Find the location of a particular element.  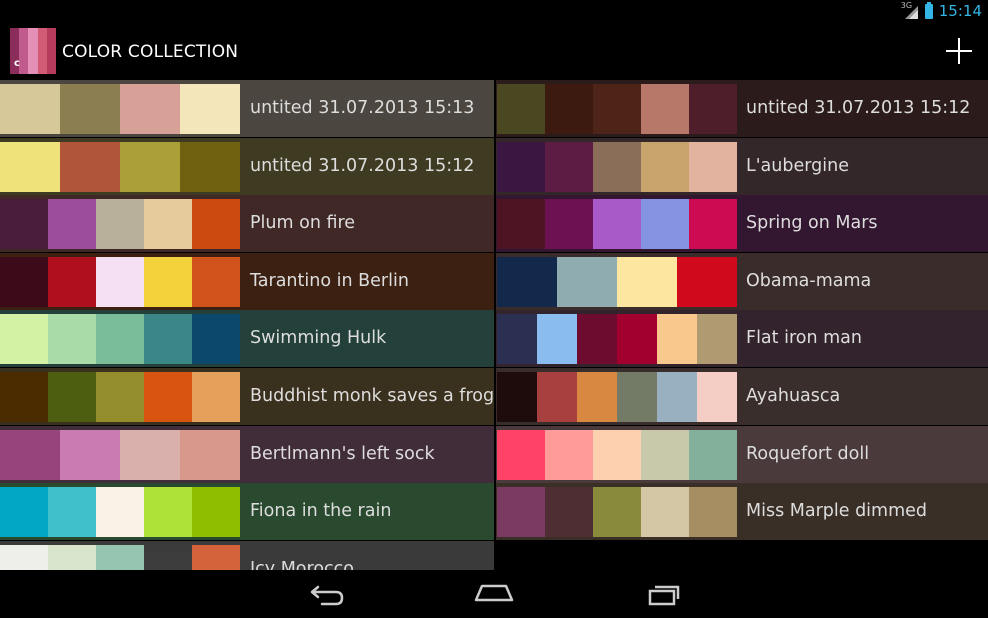

palette-name: Roquefort doll is located at coordinates (808, 453).